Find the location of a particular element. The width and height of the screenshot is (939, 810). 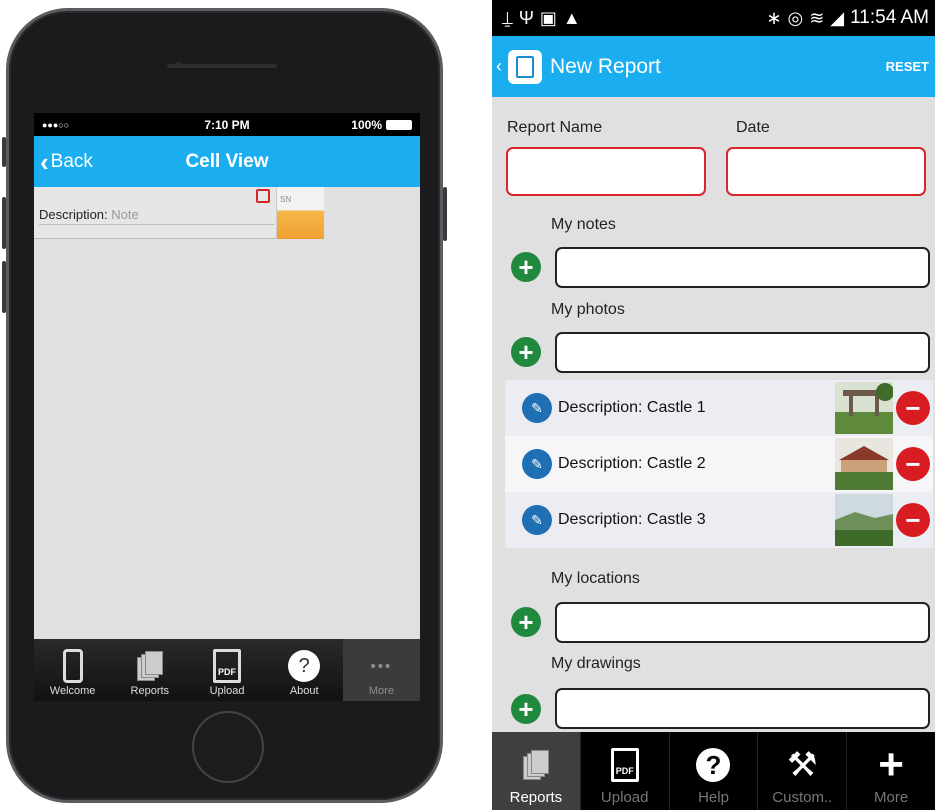

ios-status-bar: ●●●○○ 7:10 PM 100% is located at coordinates (227, 124).